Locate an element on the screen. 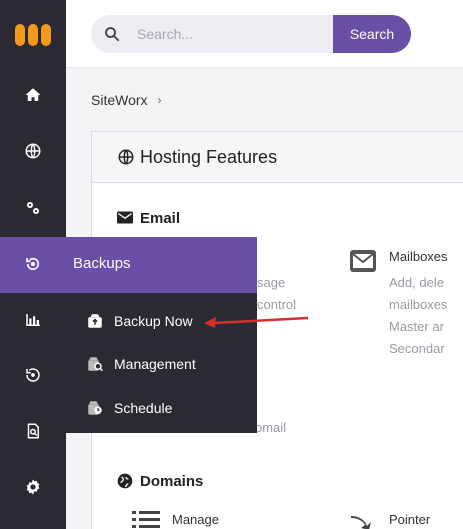 This screenshot has width=463, height=529. chevron-right-icon: › is located at coordinates (159, 100).